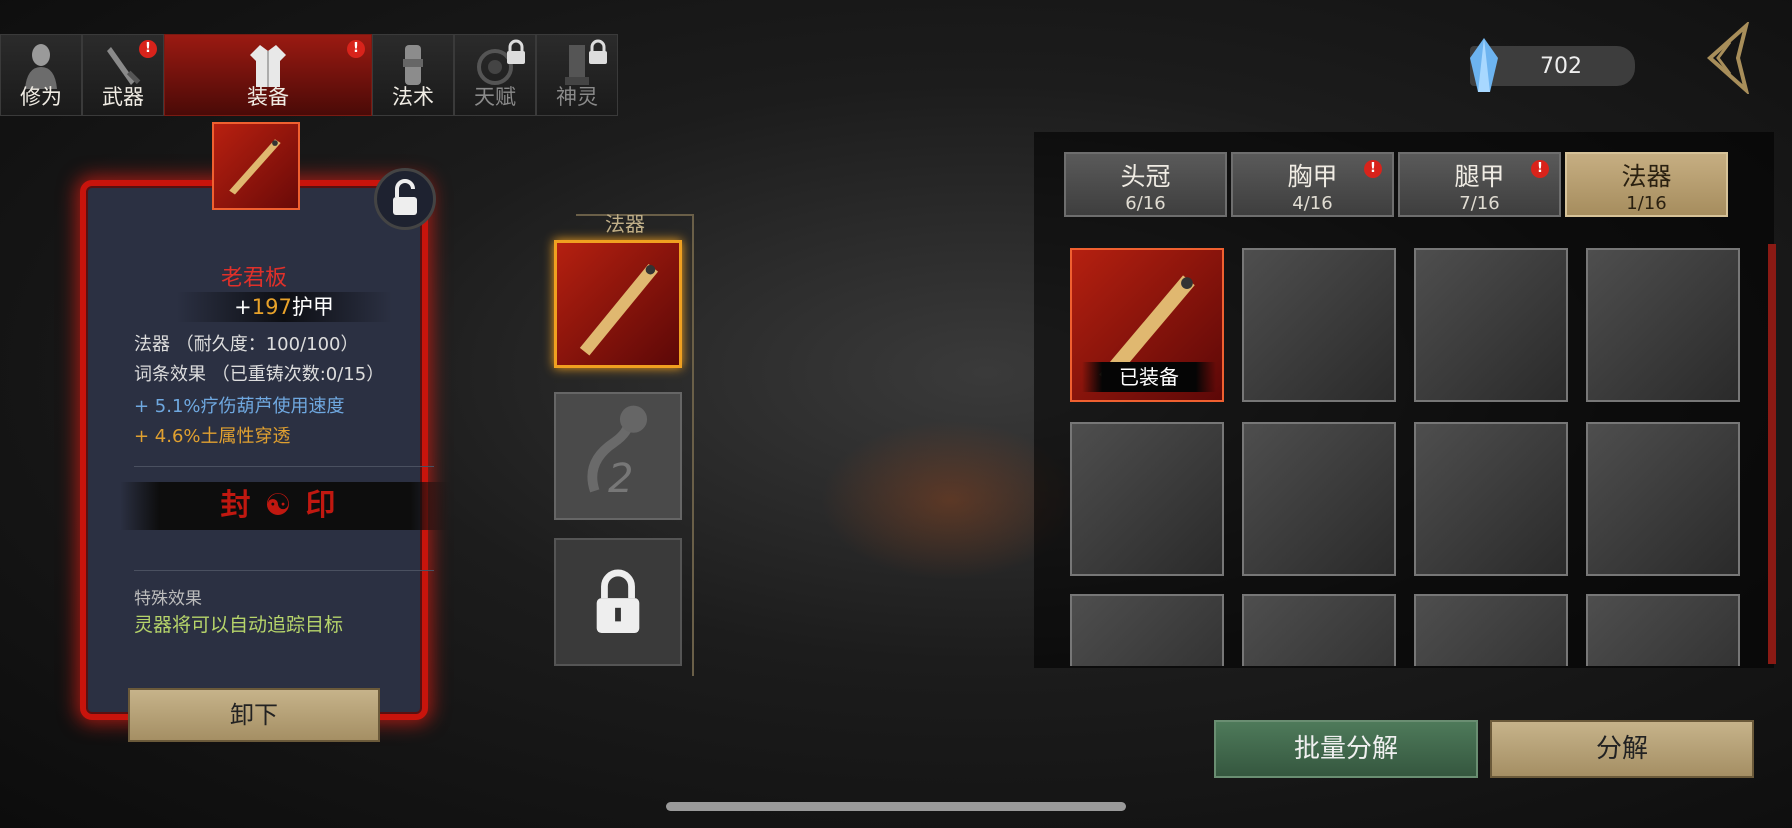  I want to click on tab-helmet: 头冠 6/16, so click(1145, 184).